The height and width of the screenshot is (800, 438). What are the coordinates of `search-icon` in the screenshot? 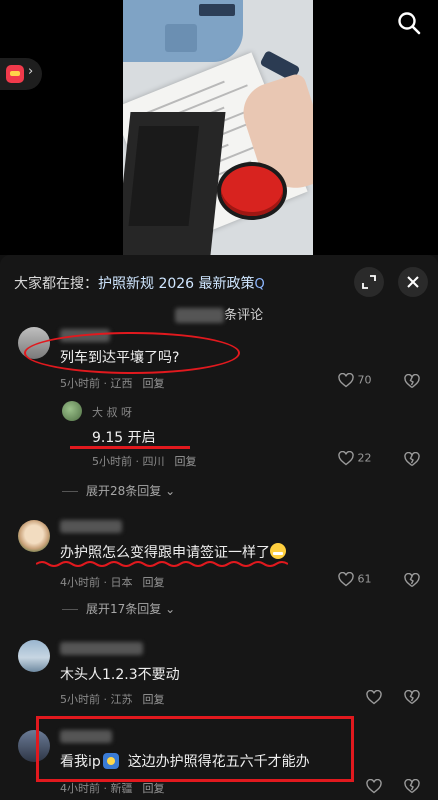 It's located at (409, 23).